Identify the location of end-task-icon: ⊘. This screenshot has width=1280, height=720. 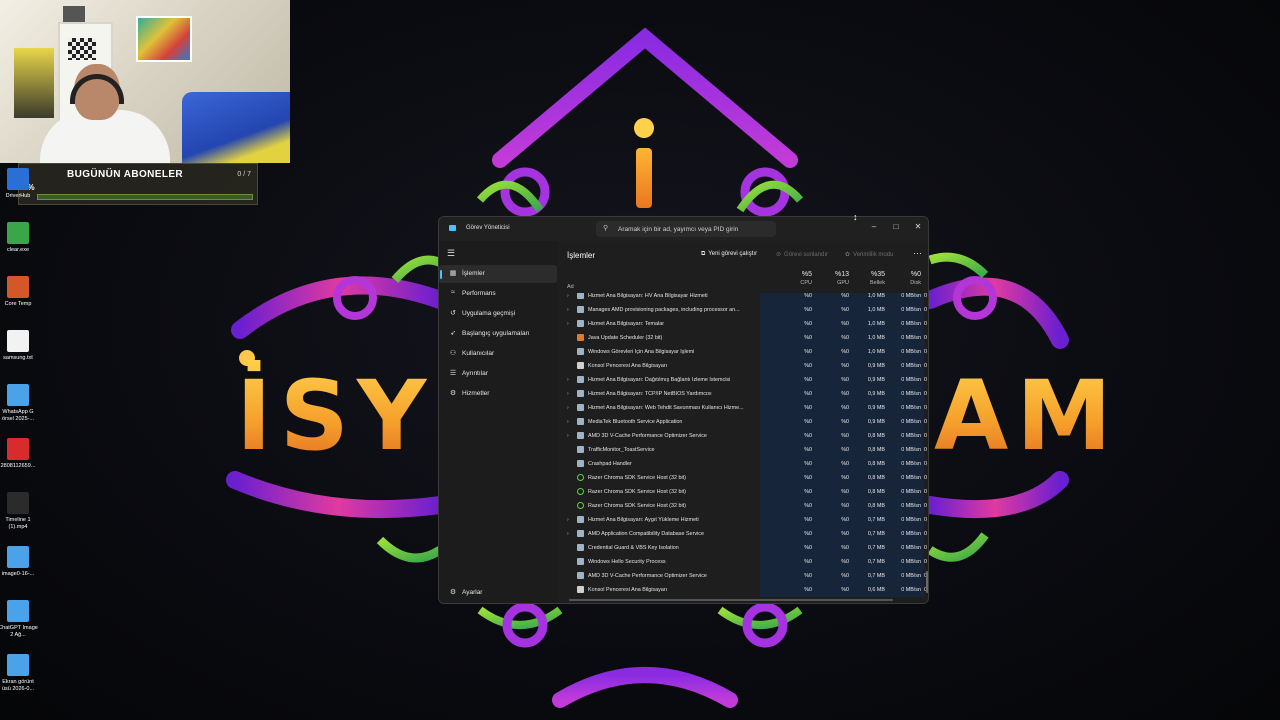
(779, 255).